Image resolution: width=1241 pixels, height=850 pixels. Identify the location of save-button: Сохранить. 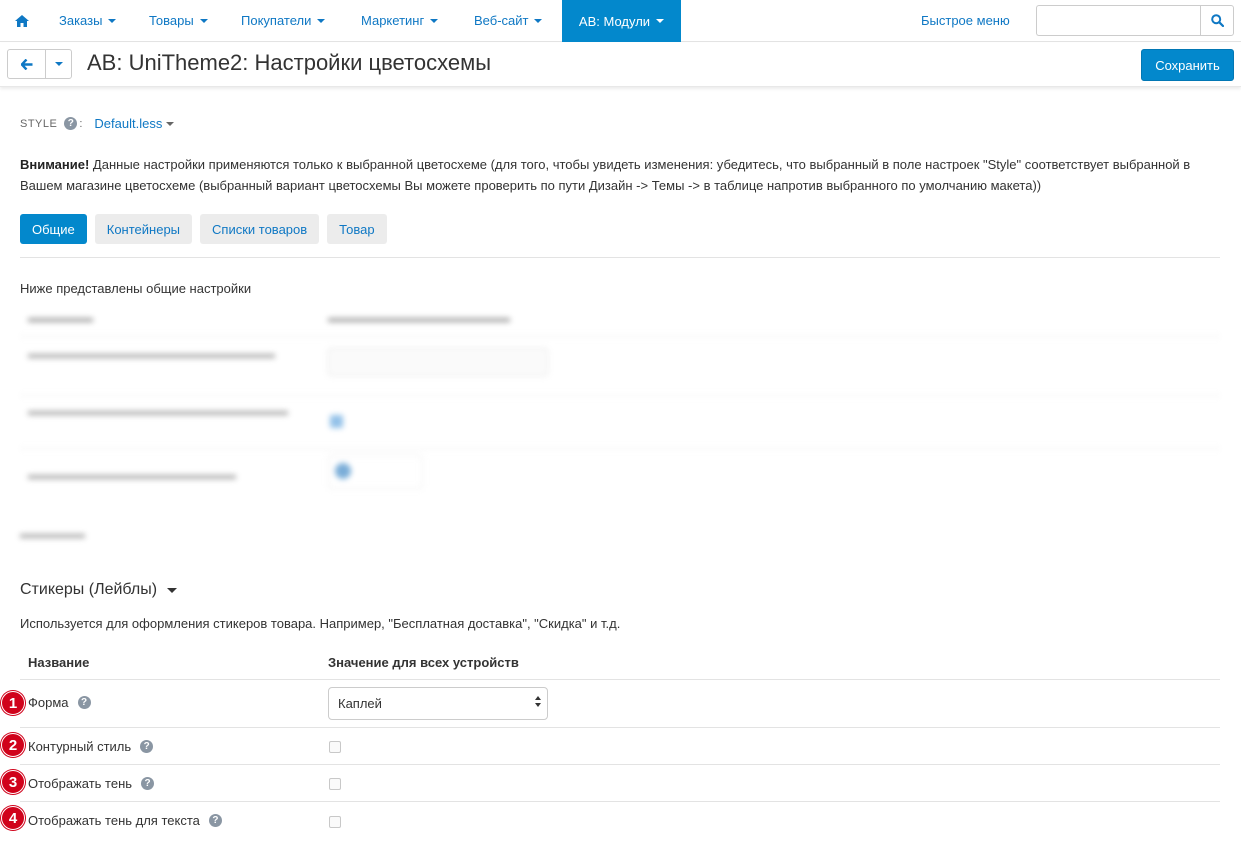
(1187, 65).